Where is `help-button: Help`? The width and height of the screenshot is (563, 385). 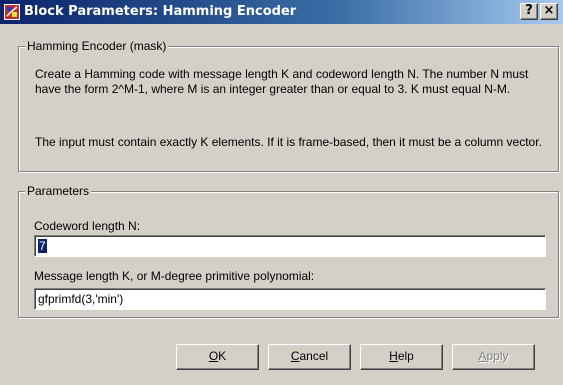 help-button: Help is located at coordinates (401, 357).